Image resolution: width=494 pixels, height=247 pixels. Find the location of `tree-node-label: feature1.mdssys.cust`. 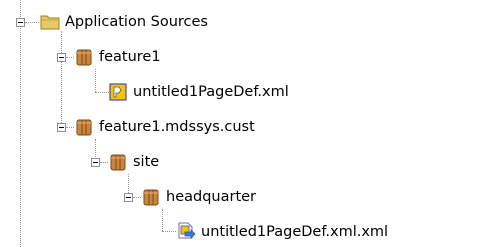

tree-node-label: feature1.mdssys.cust is located at coordinates (177, 127).